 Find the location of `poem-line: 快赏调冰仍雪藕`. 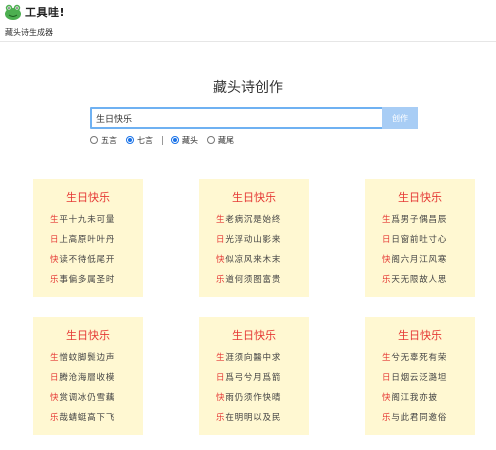

poem-line: 快赏调冰仍雪藕 is located at coordinates (83, 398).